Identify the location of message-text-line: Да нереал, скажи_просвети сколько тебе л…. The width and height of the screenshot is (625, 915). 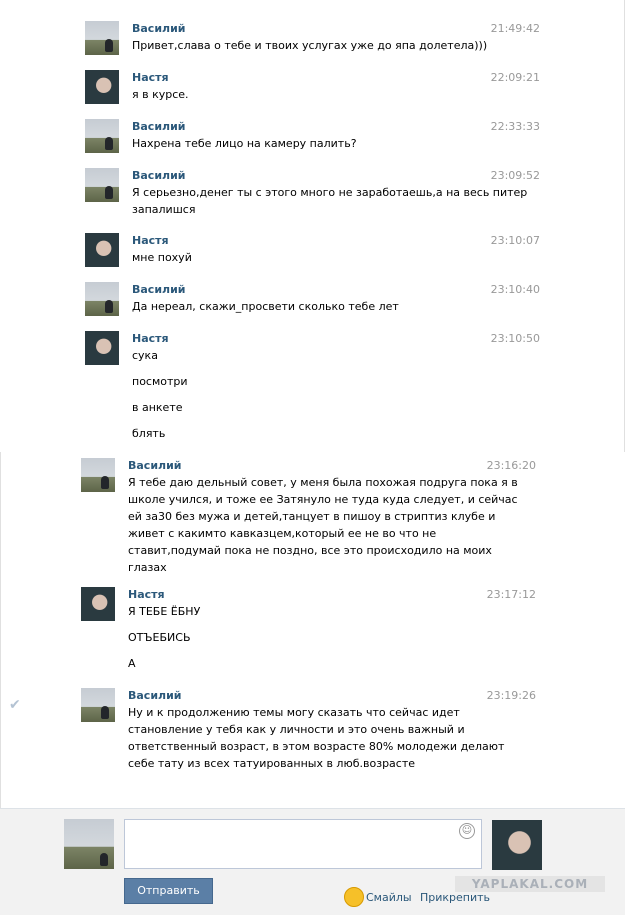
(265, 306).